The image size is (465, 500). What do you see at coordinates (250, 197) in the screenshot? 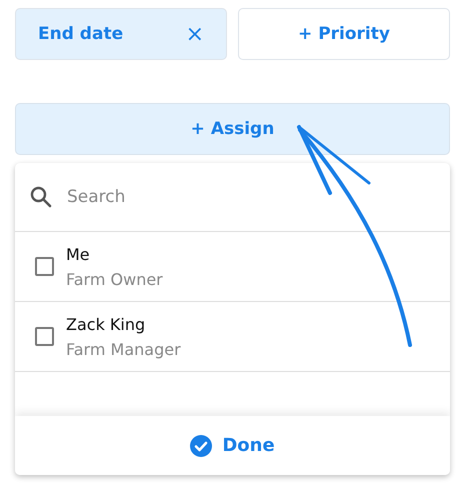
I see `search-field: Search` at bounding box center [250, 197].